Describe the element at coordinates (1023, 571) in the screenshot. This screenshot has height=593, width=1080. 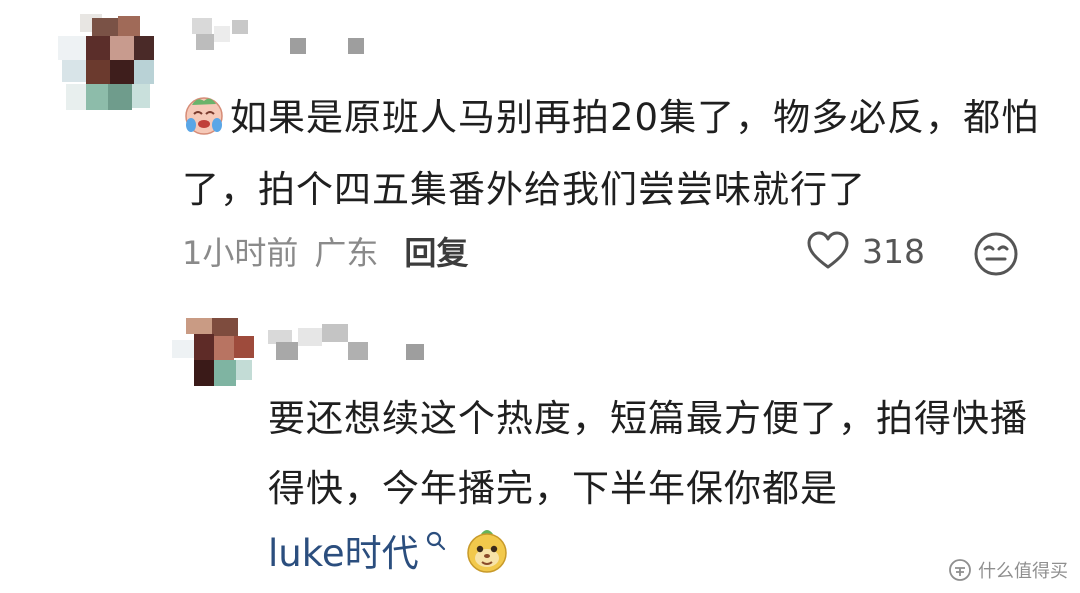
I see `watermark-text: 什么值得买` at that location.